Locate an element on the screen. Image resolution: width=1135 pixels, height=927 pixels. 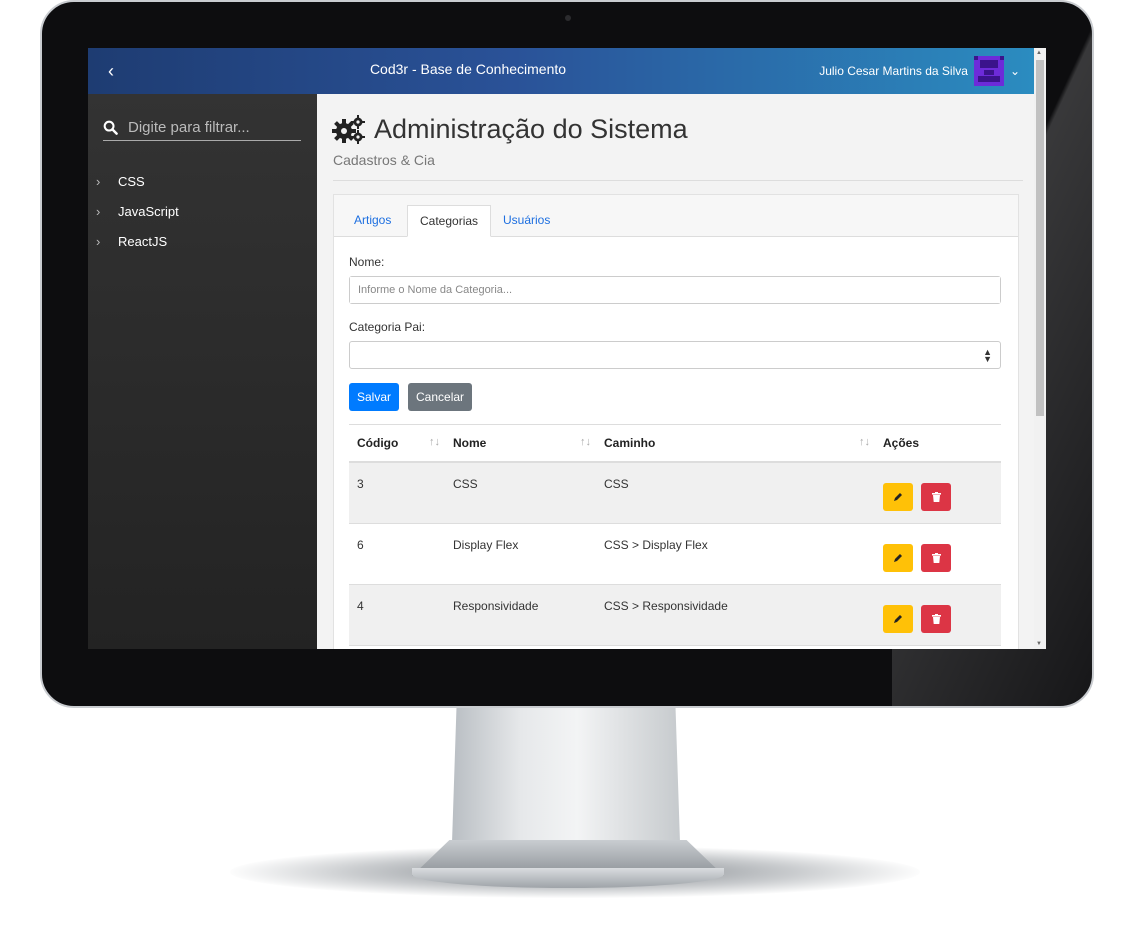
chevron-down-icon: ⌄ is located at coordinates (1014, 71).